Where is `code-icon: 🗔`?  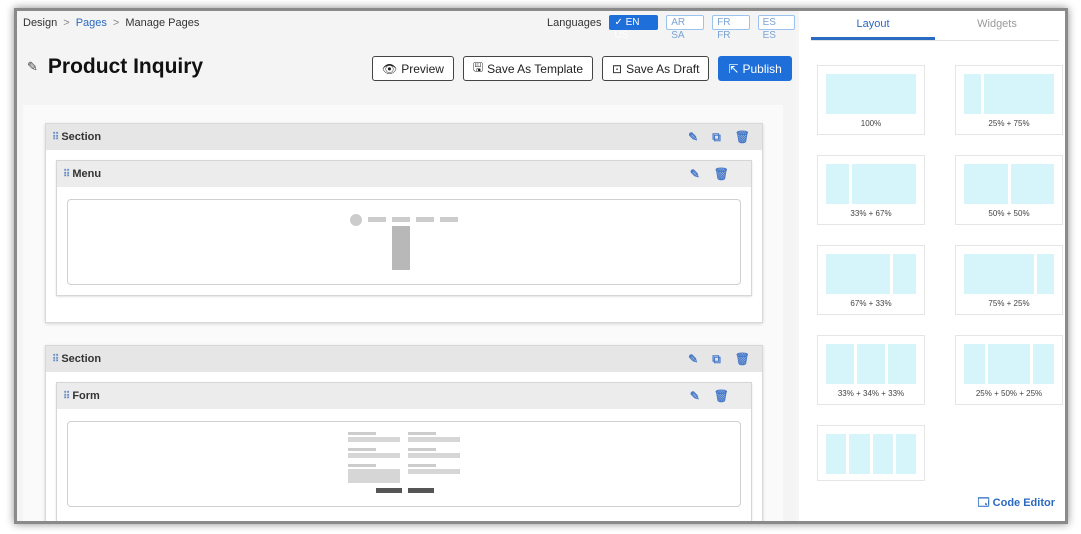 code-icon: 🗔 is located at coordinates (983, 503).